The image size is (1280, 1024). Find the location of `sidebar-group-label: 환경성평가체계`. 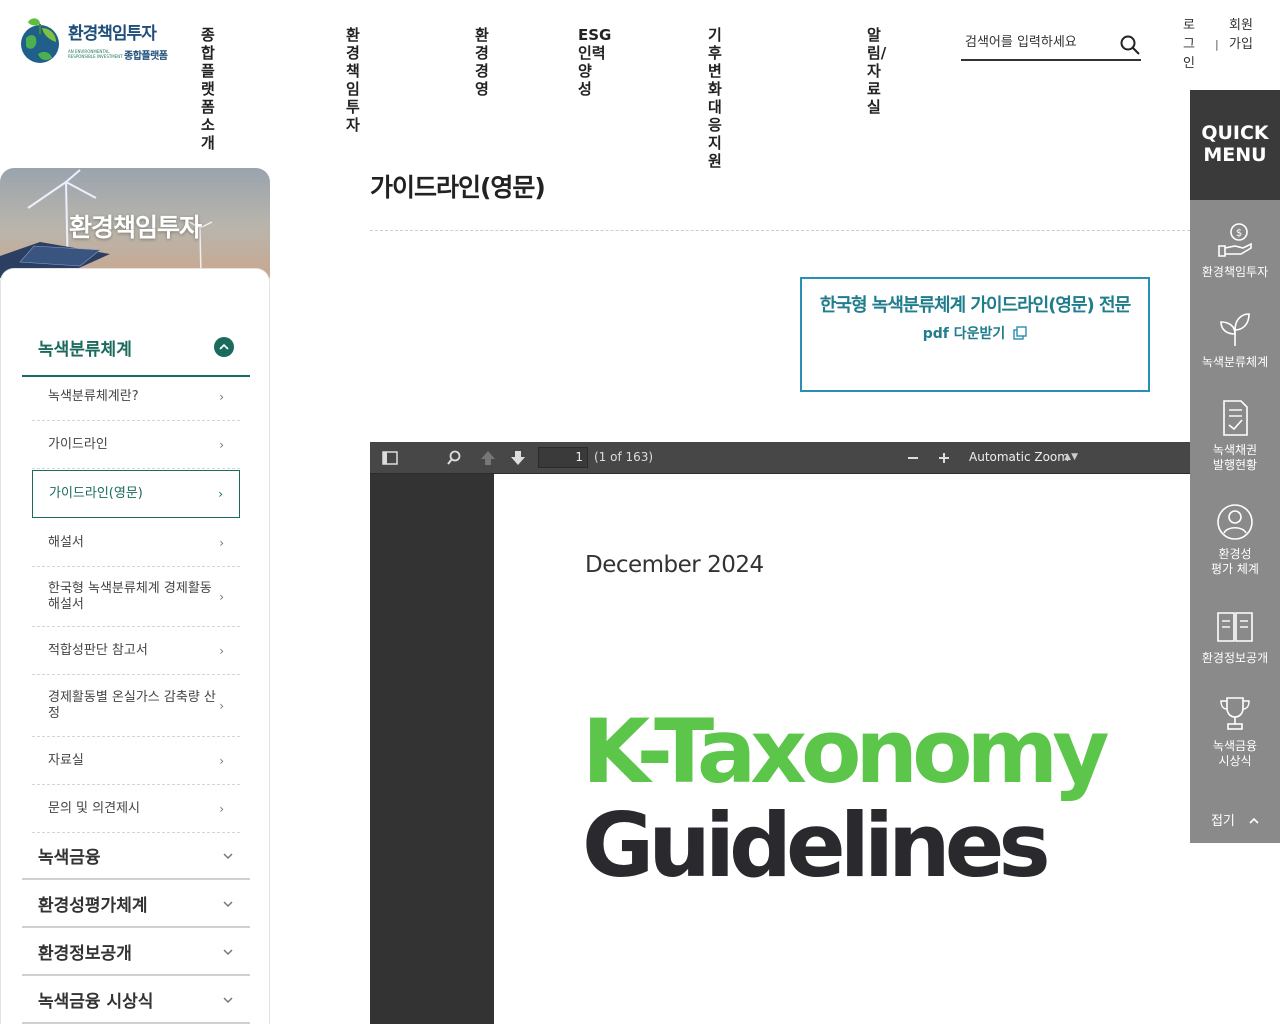

sidebar-group-label: 환경성평가체계 is located at coordinates (93, 906).